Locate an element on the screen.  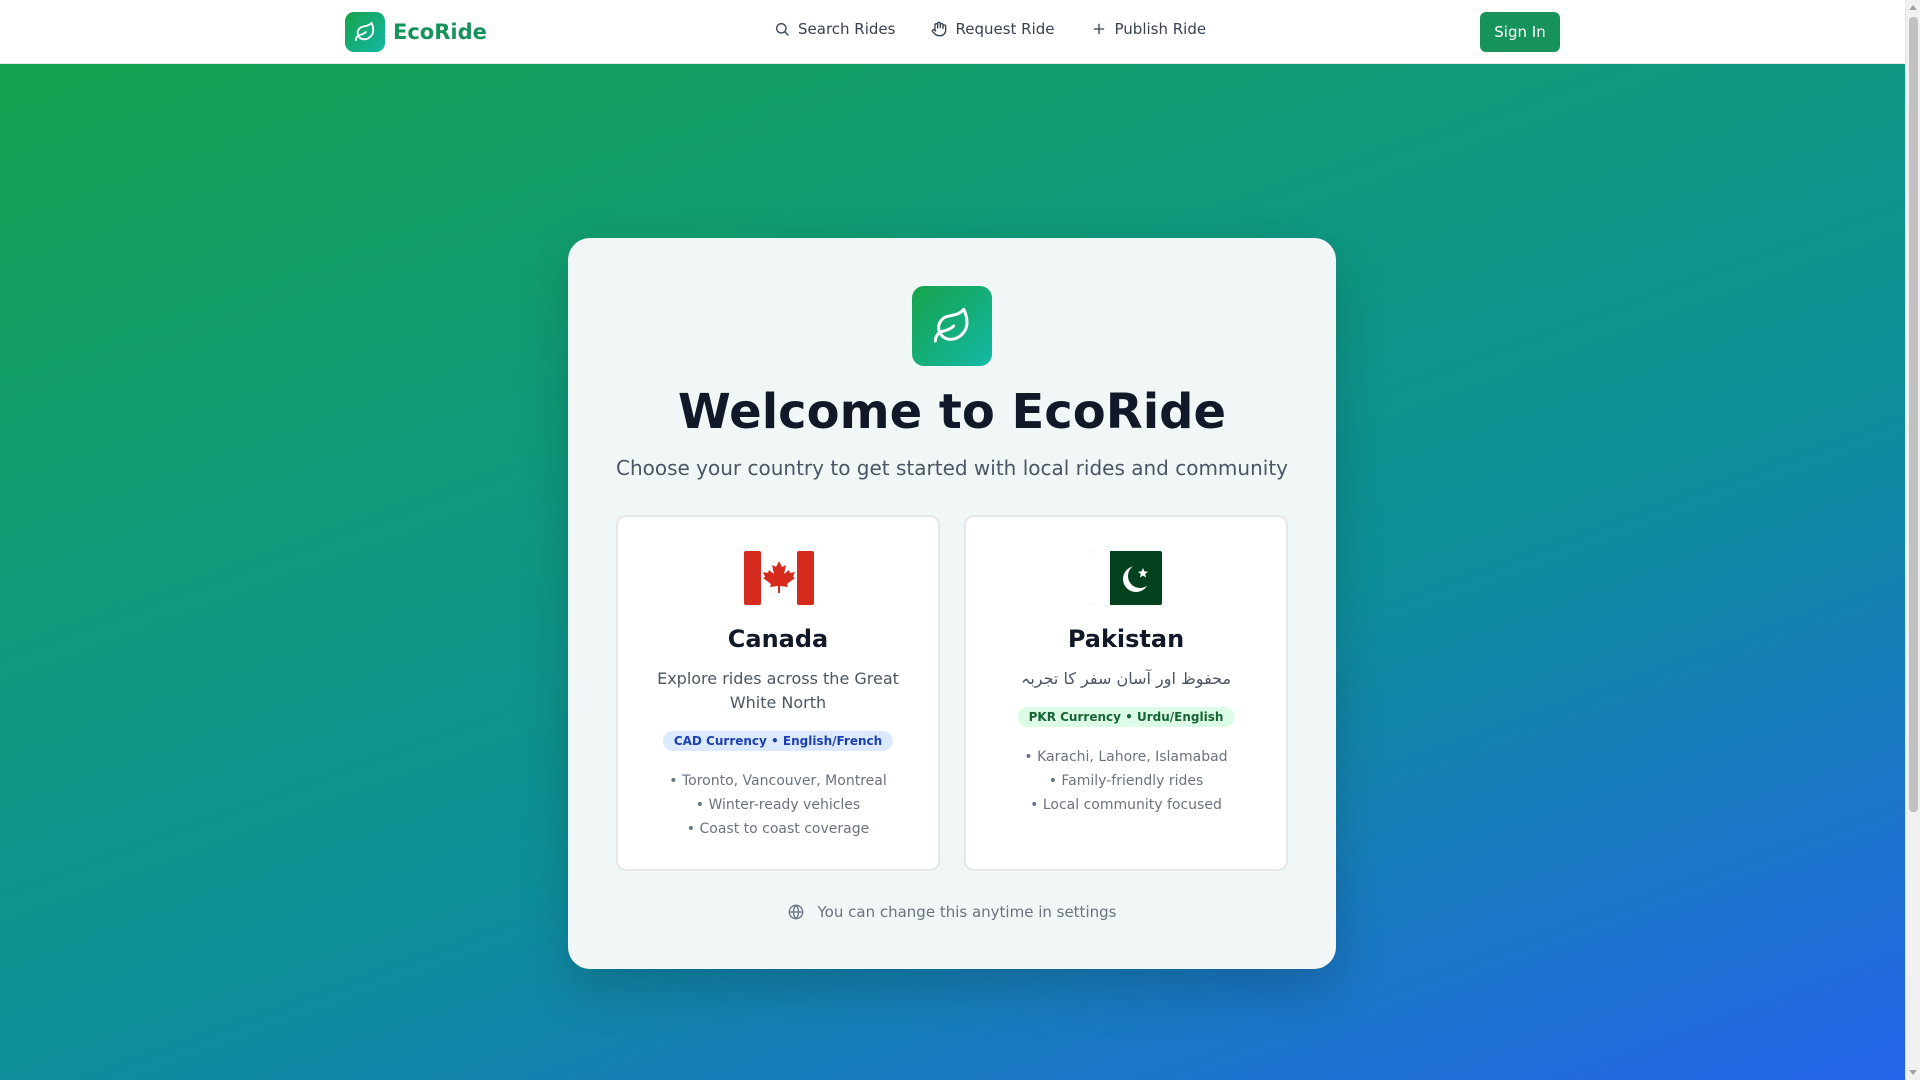
settings-note: You can change this anytime in settings is located at coordinates (952, 912).